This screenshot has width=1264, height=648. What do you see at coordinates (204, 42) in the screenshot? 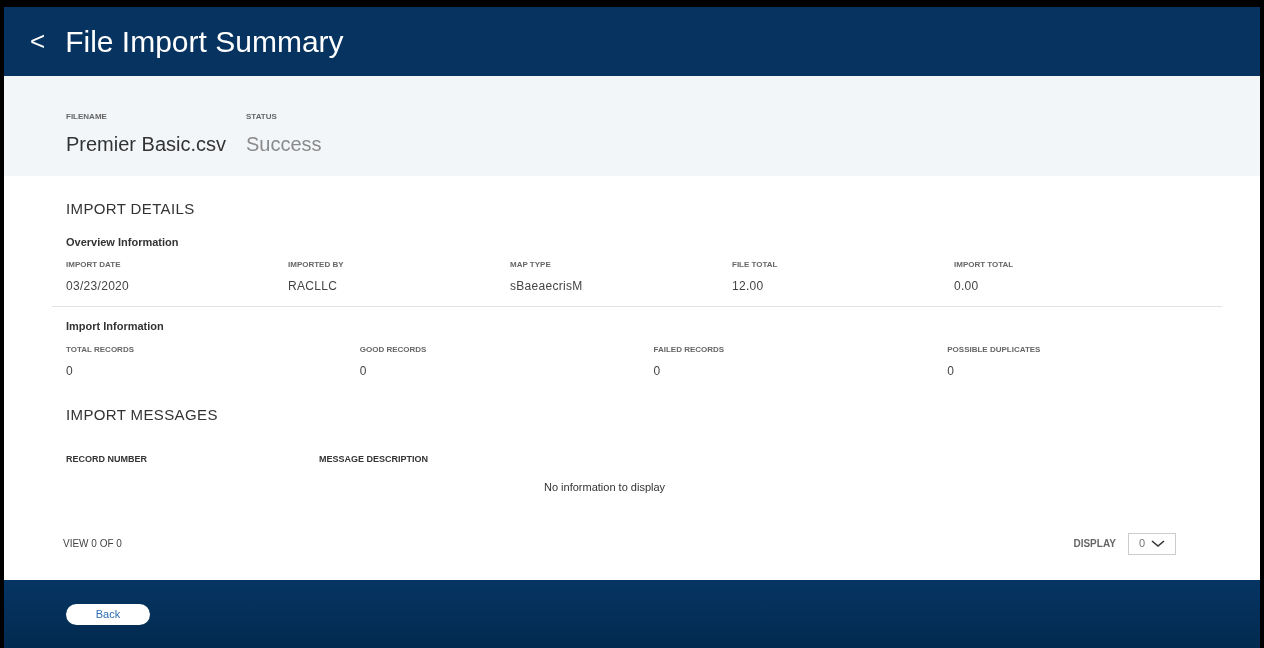
I see `page-title: File Import Summary` at bounding box center [204, 42].